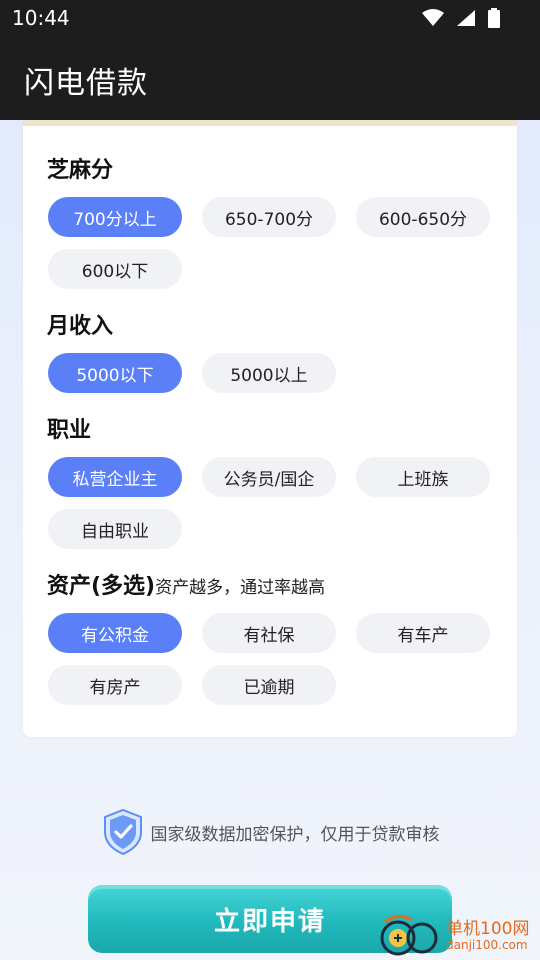  I want to click on app-bar: 闪电借款, so click(270, 78).